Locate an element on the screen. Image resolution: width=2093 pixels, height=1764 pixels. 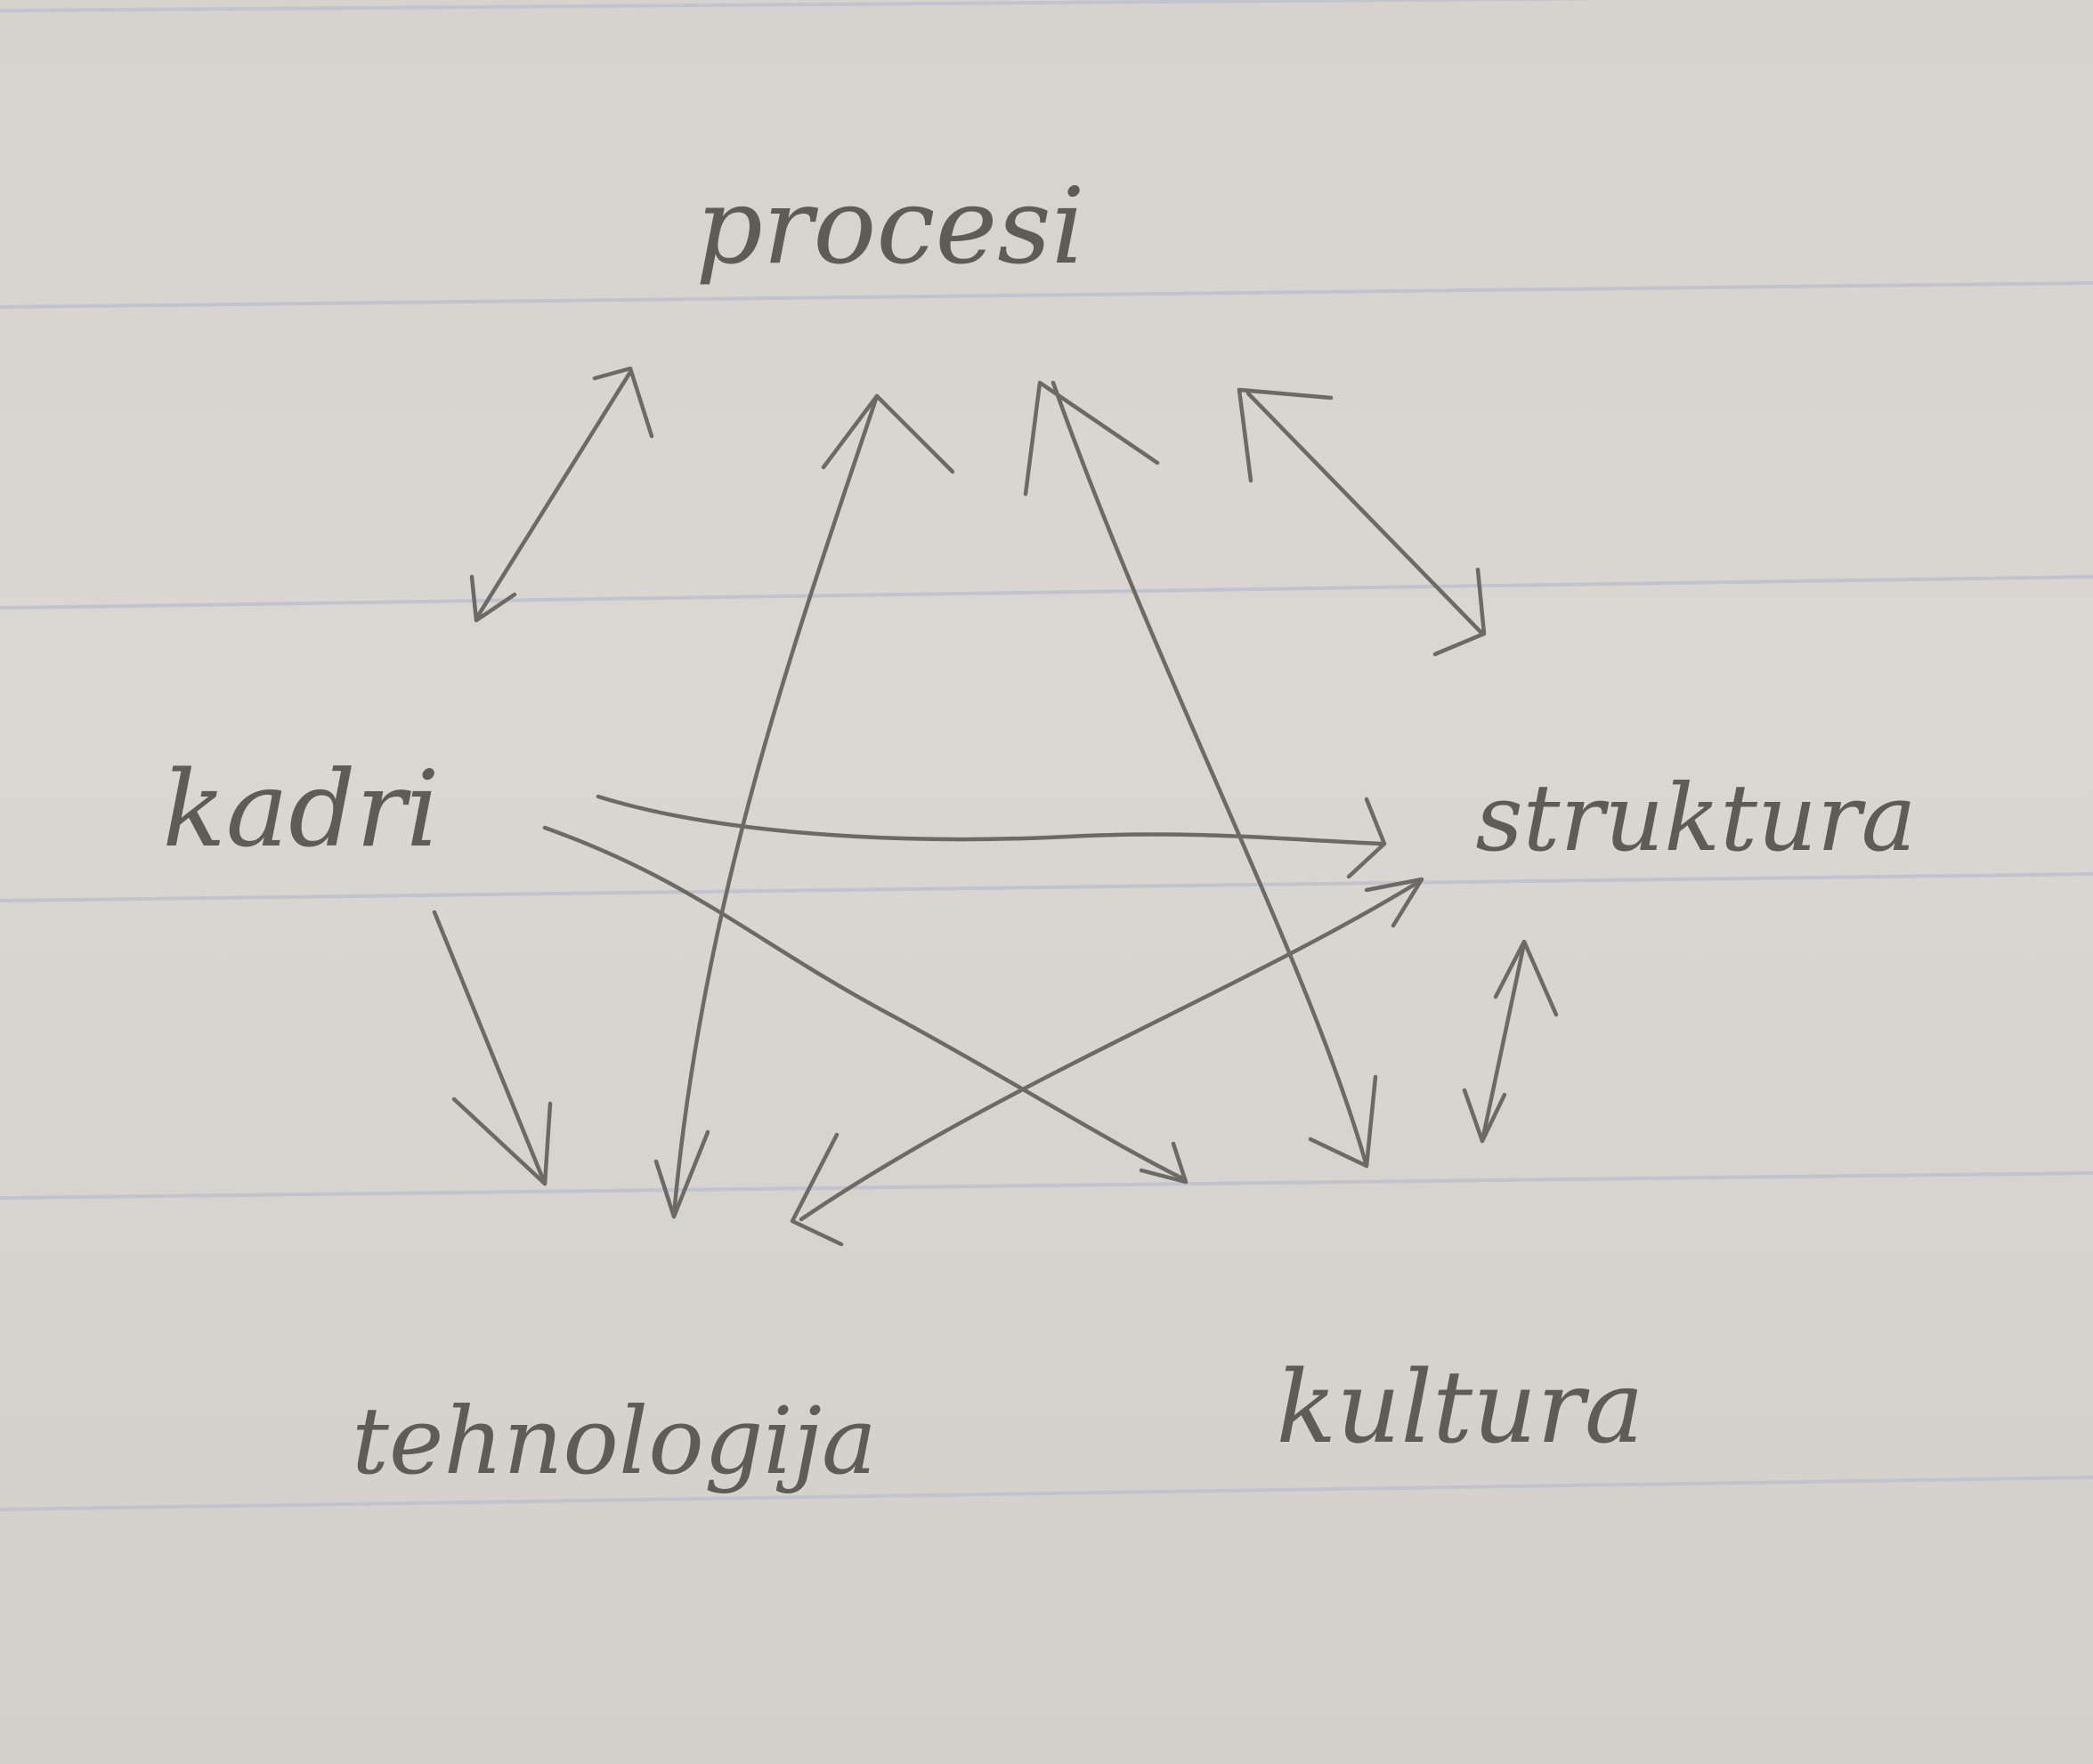
arrow-struktura-procesi is located at coordinates (1362, 522).